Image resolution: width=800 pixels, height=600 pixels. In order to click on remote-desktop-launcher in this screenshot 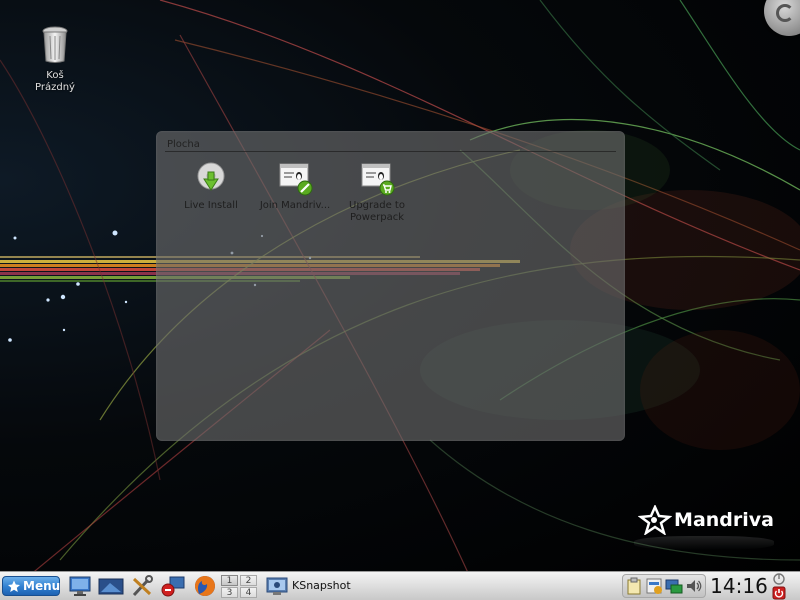, I will do `click(172, 586)`.